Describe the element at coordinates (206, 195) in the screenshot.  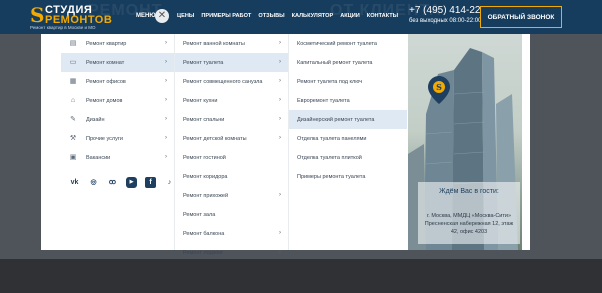
I see `menu-room-label: Ремонт прихожей` at that location.